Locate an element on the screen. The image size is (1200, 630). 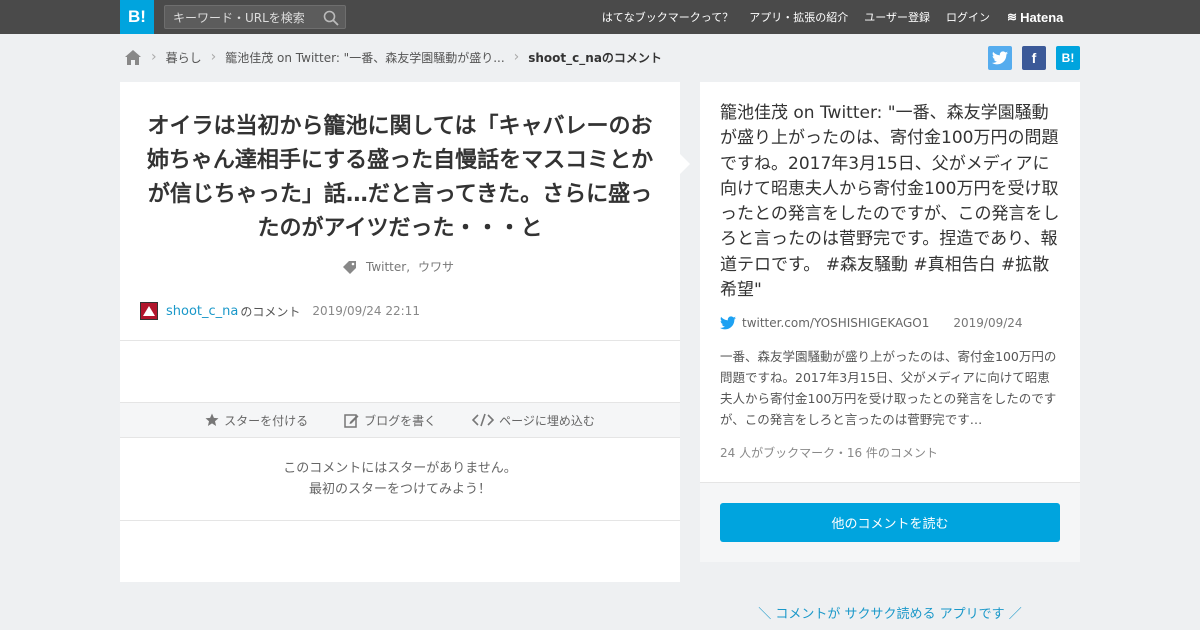
facebook-share-button: f is located at coordinates (1034, 58).